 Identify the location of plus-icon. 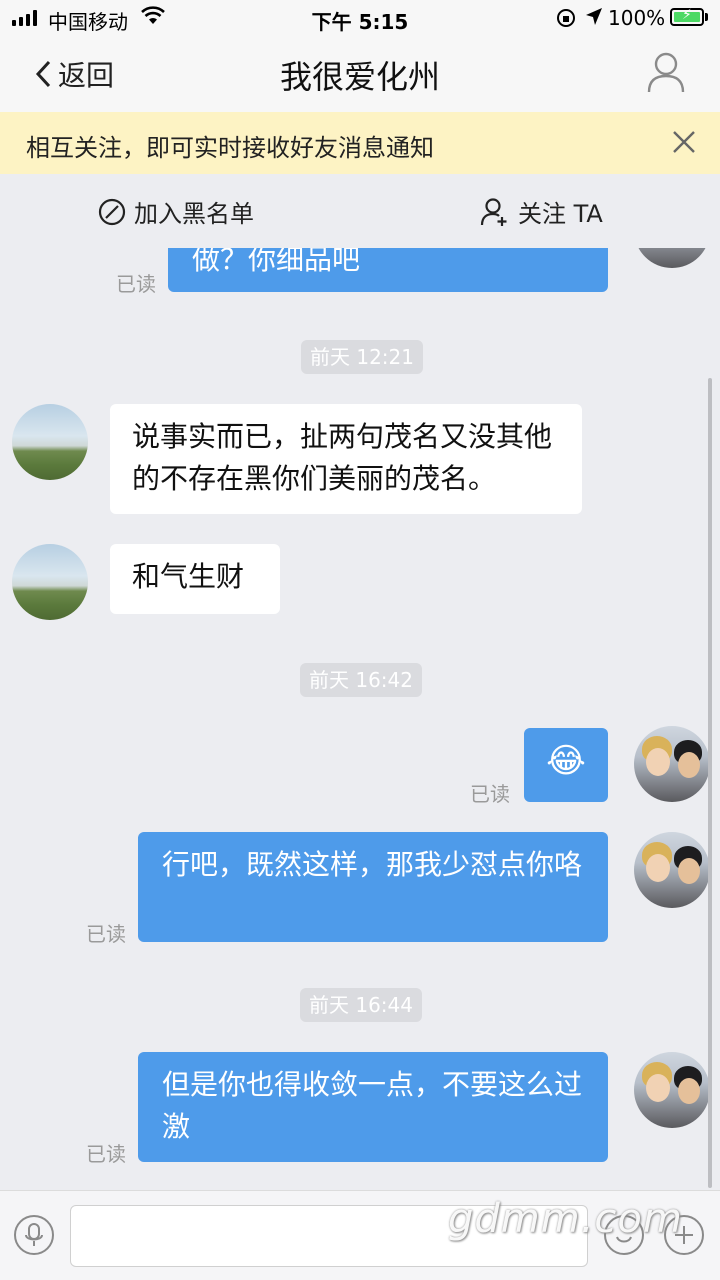
(684, 1235).